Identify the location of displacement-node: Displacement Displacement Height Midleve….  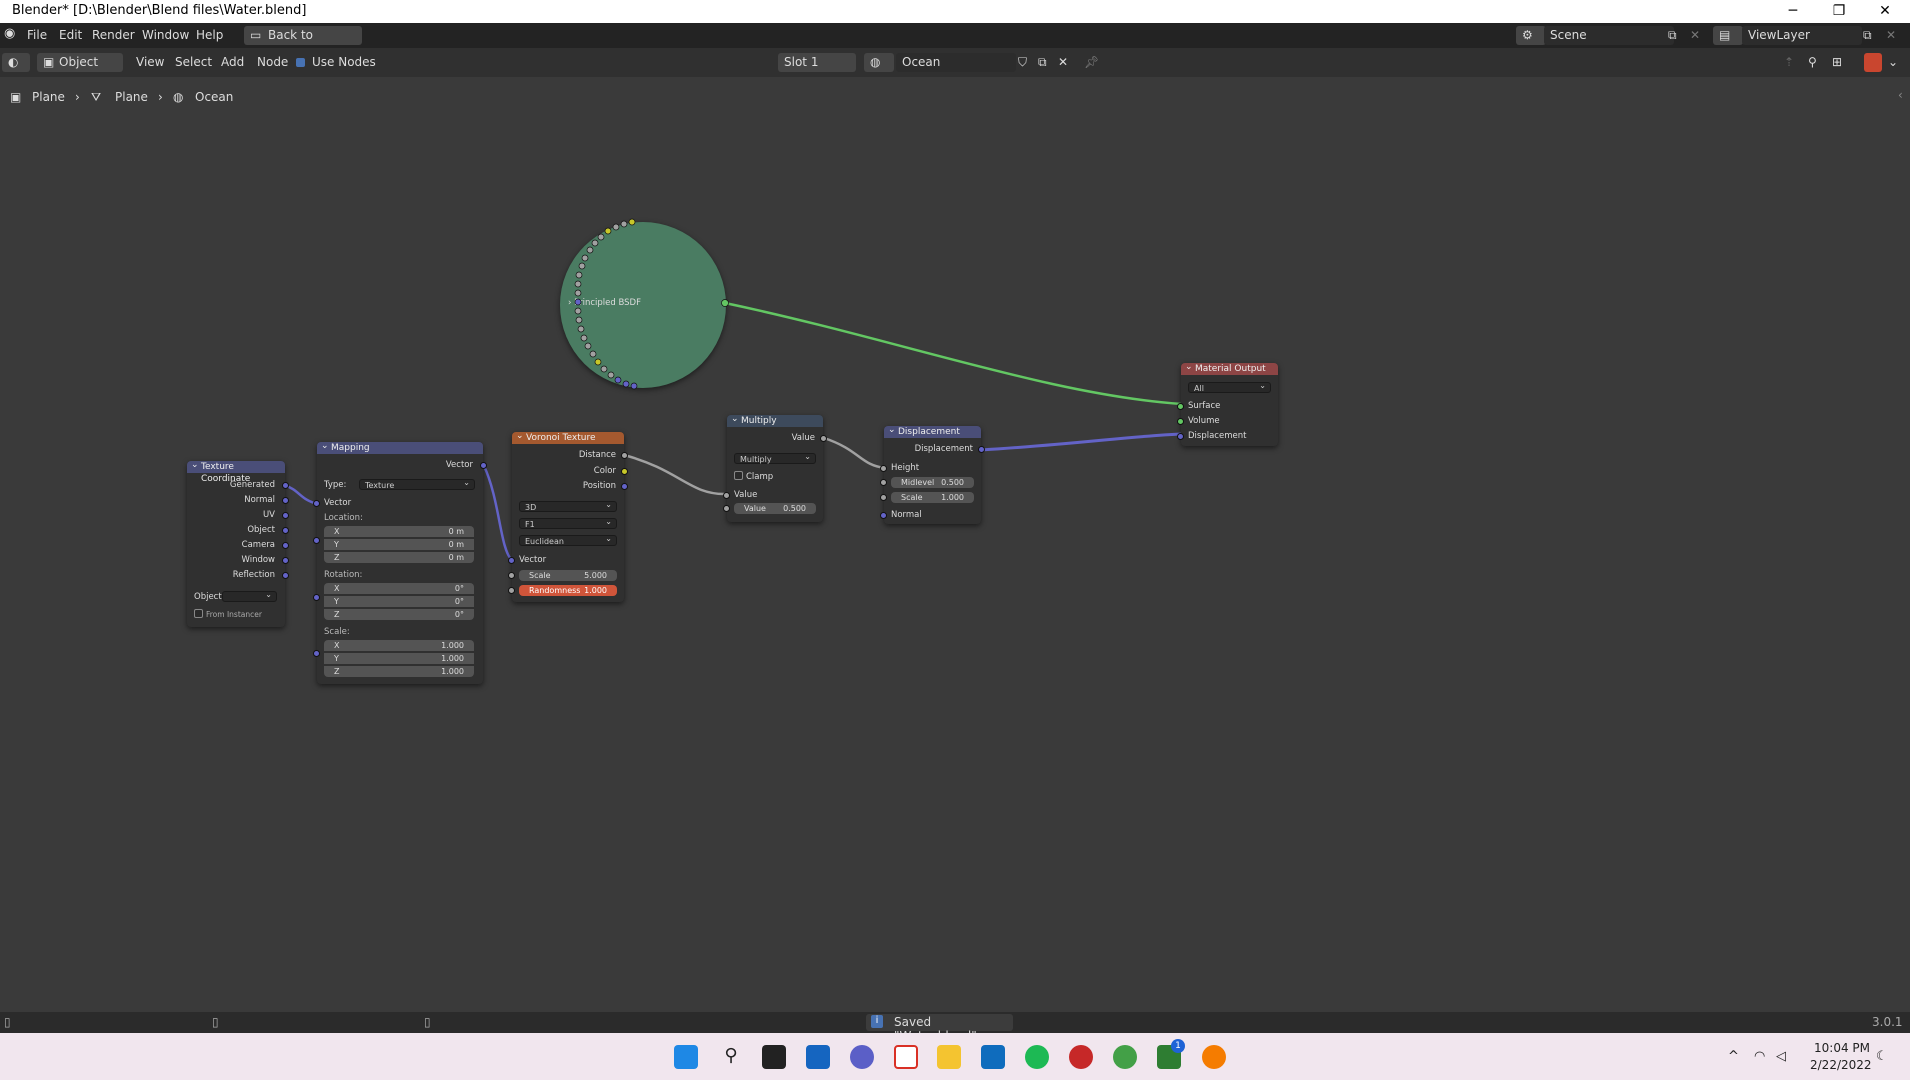
(932, 474).